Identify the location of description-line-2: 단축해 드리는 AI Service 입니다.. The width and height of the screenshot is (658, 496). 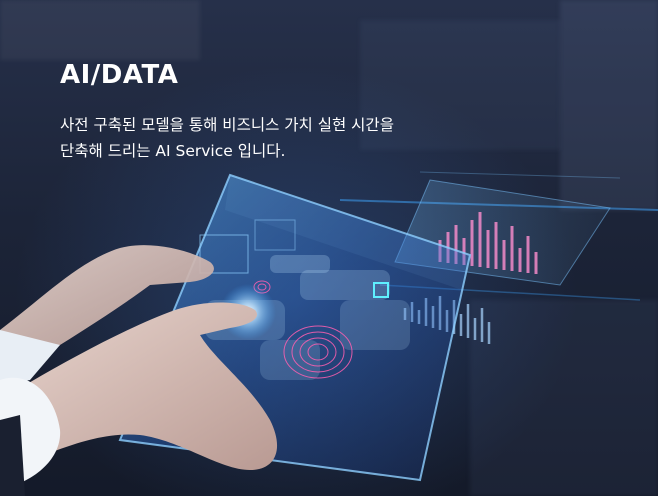
(173, 151).